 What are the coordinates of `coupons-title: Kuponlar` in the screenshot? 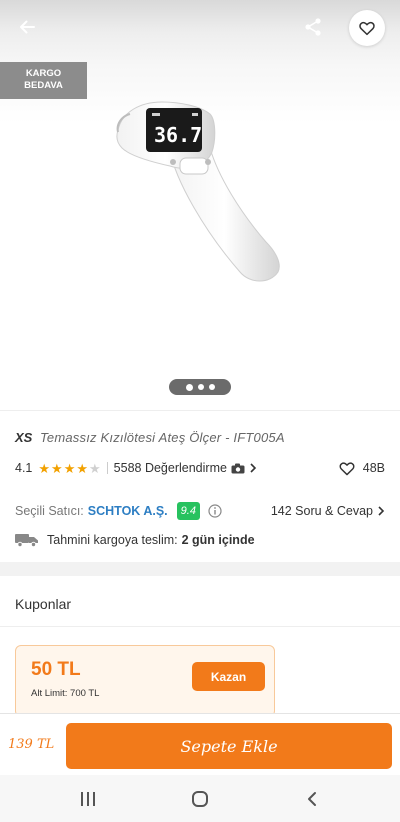 It's located at (43, 604).